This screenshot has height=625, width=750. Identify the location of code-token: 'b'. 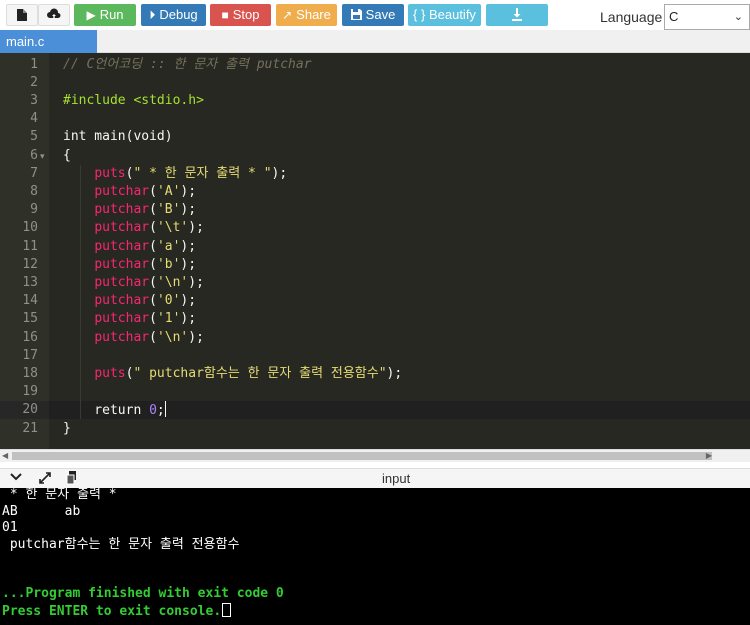
(168, 264).